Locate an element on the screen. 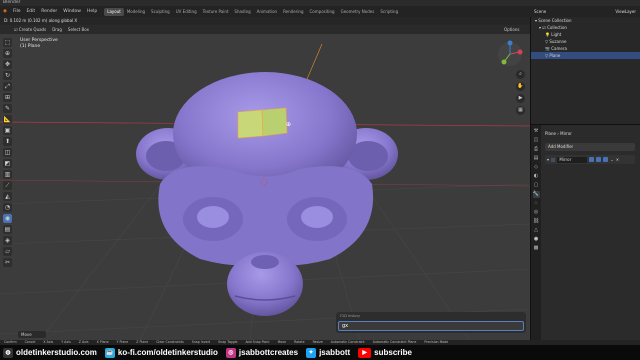 This screenshot has width=640, height=360. keystroke-panel-title: F2D history is located at coordinates (350, 316).